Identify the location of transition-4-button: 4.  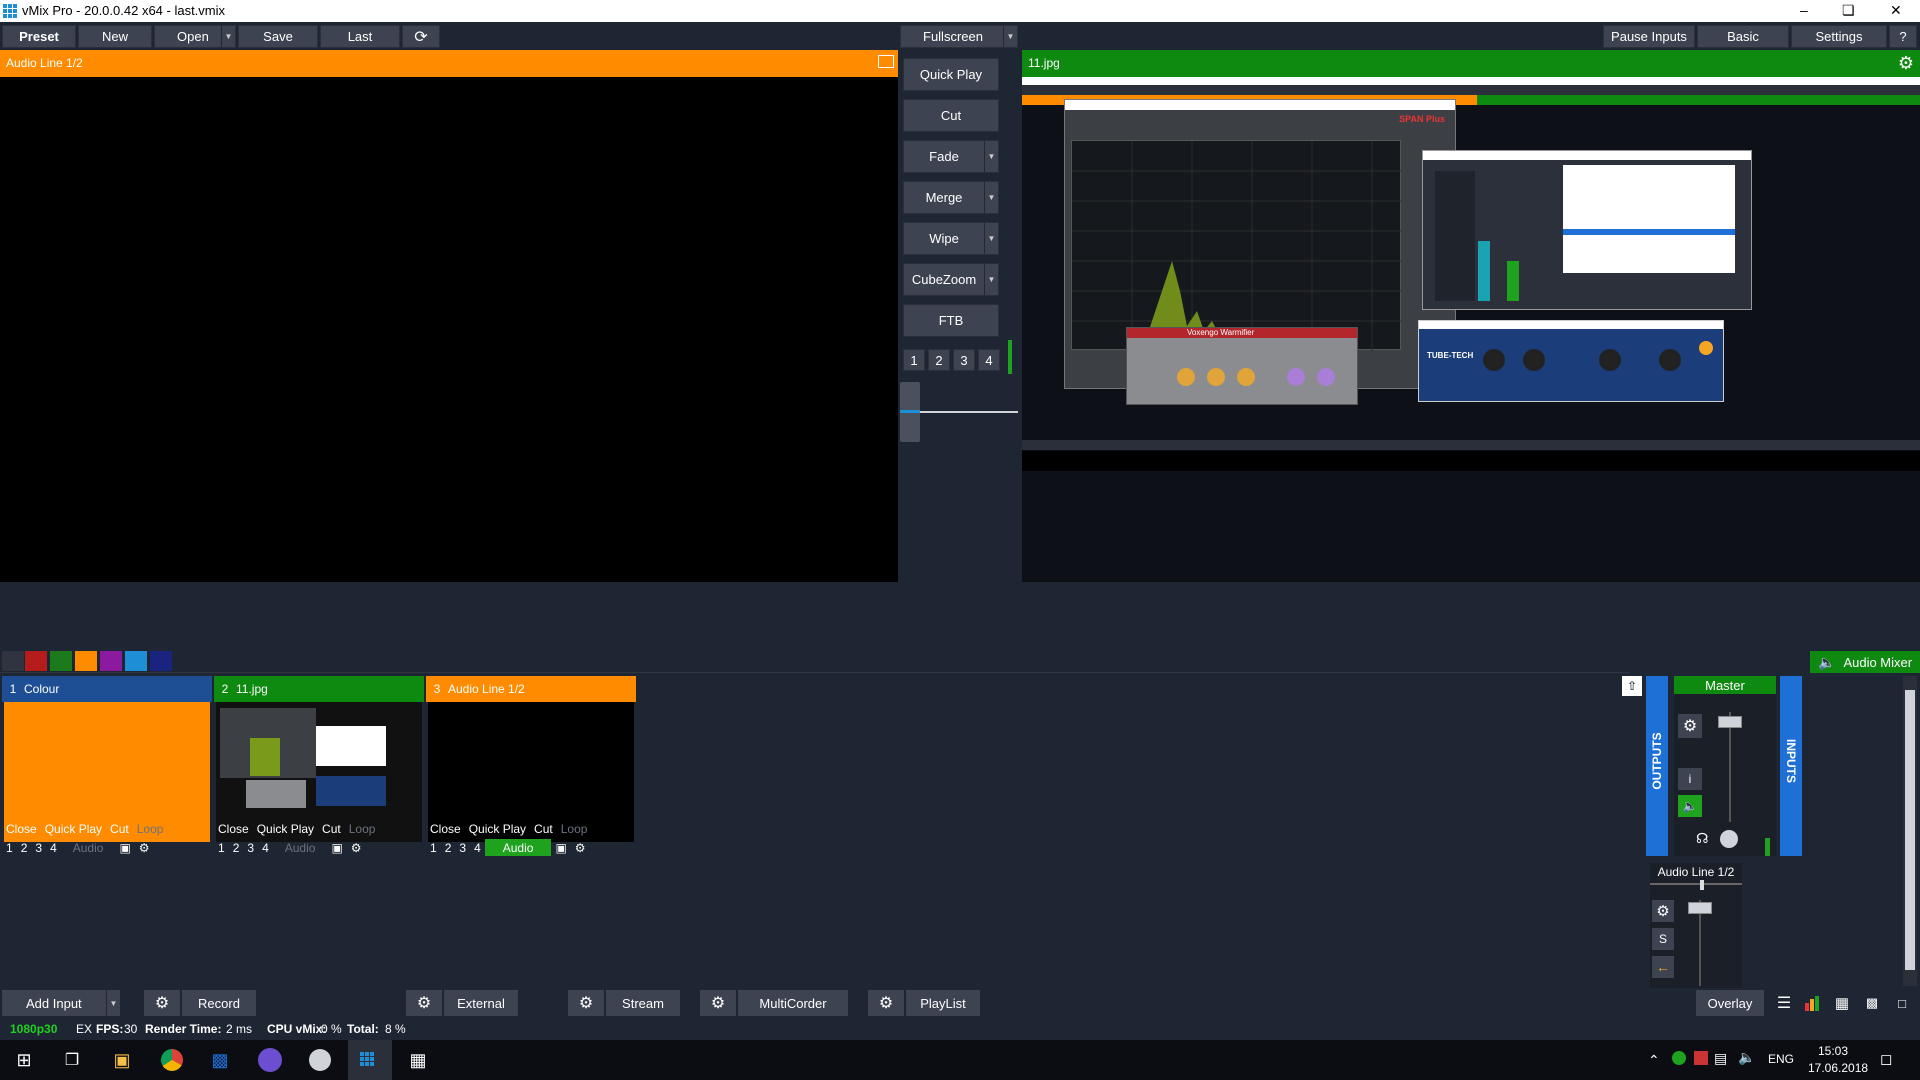
(989, 360).